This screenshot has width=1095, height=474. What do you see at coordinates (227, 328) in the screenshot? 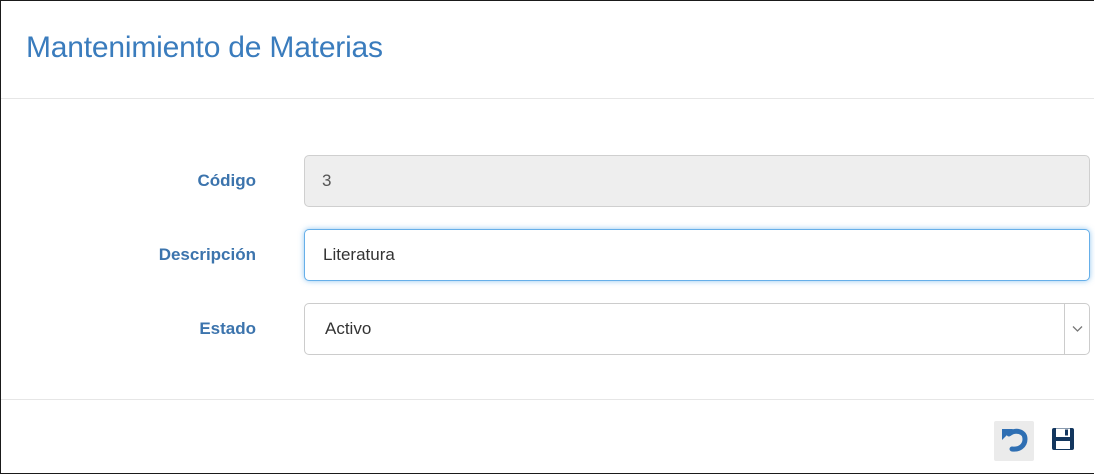
I see `estado-label: Estado` at bounding box center [227, 328].